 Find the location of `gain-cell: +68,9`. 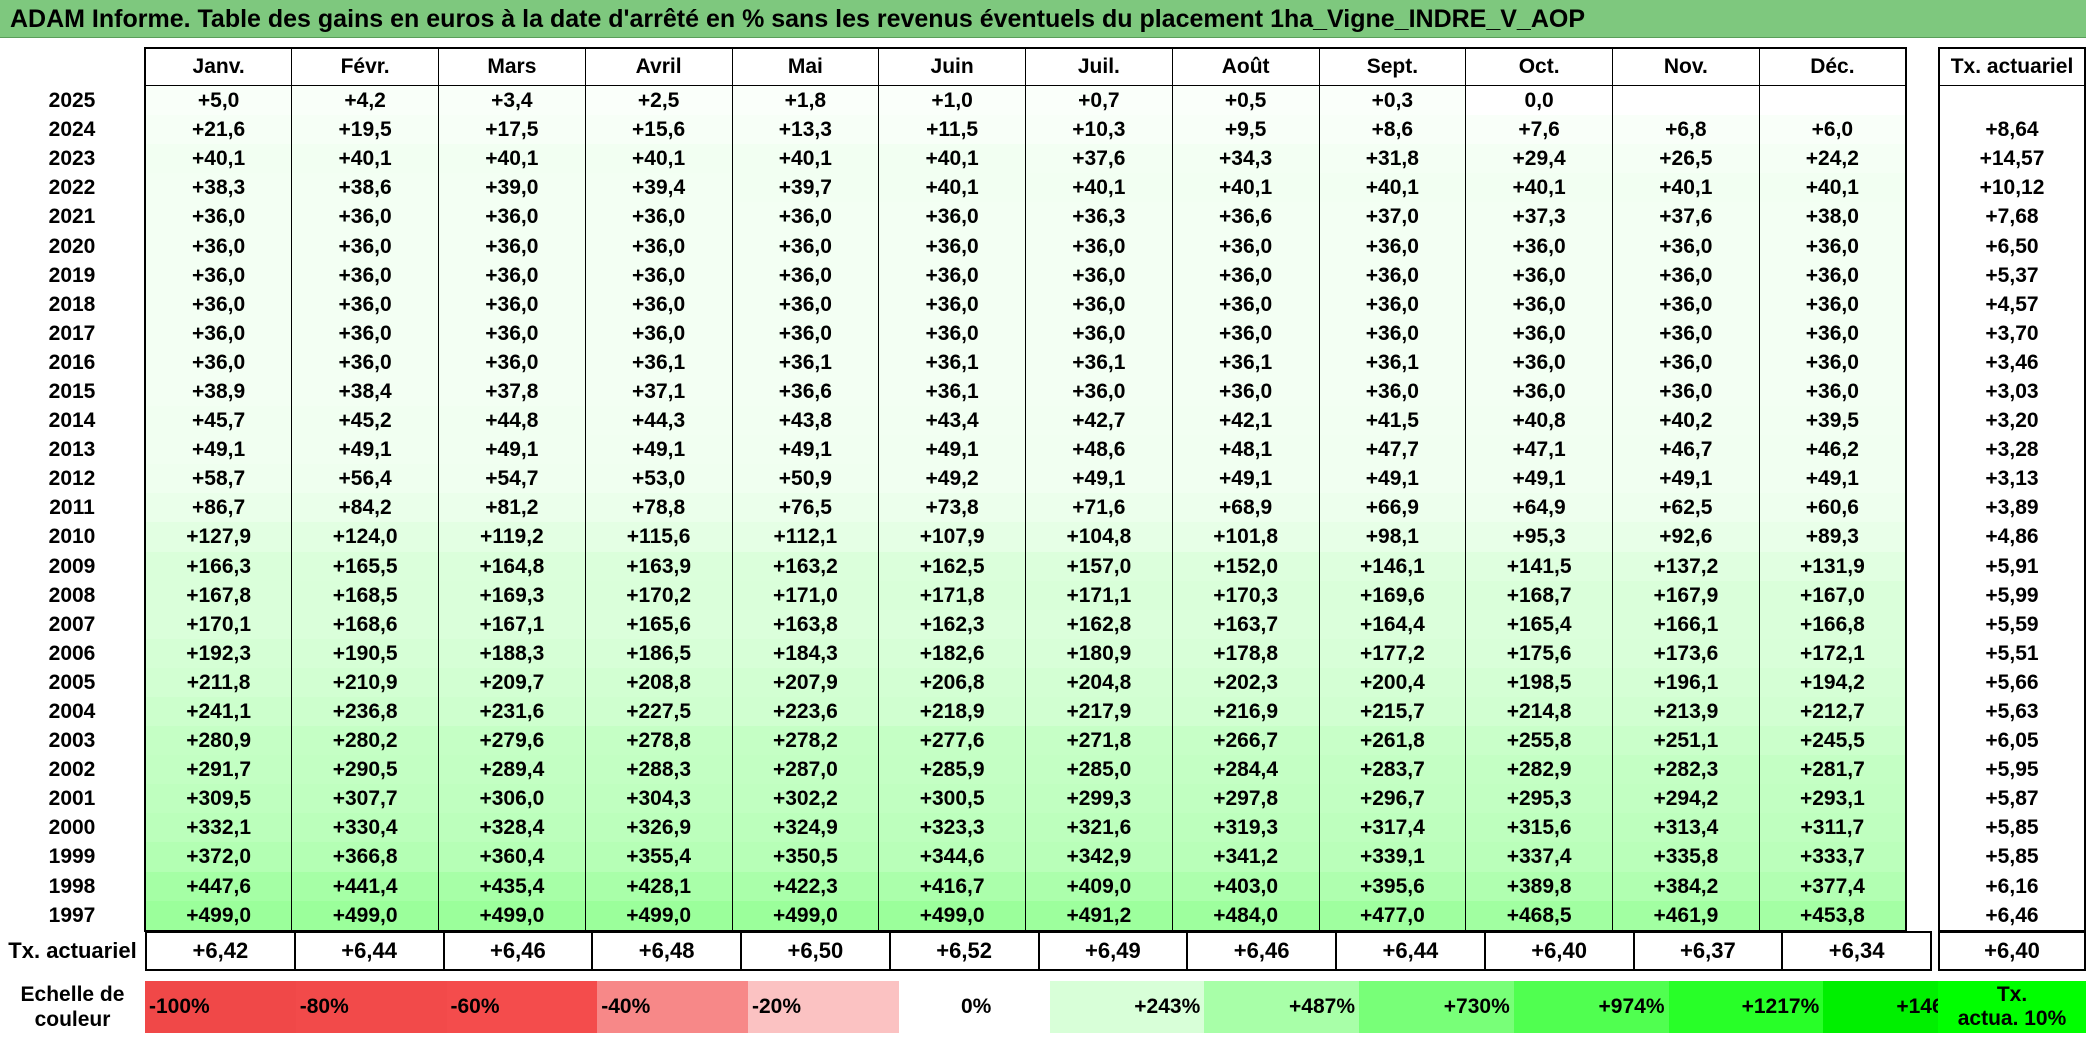

gain-cell: +68,9 is located at coordinates (1245, 508).